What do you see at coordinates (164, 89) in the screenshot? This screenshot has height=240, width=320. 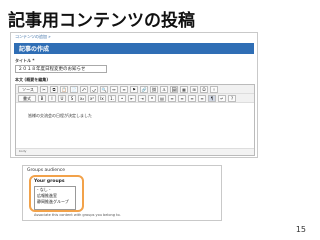 I see `toolbar-button: ⚓` at bounding box center [164, 89].